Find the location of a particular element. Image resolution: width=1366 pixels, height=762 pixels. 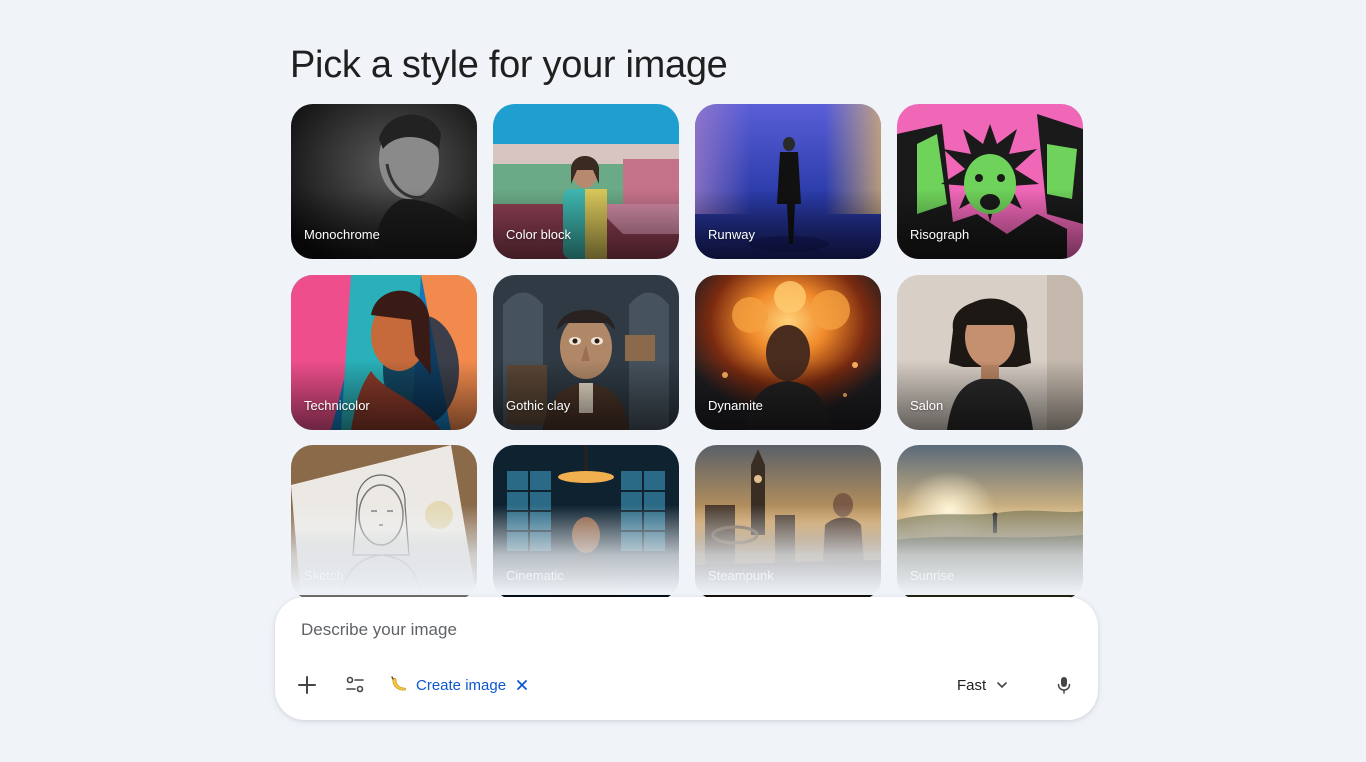

add-button is located at coordinates (307, 685).